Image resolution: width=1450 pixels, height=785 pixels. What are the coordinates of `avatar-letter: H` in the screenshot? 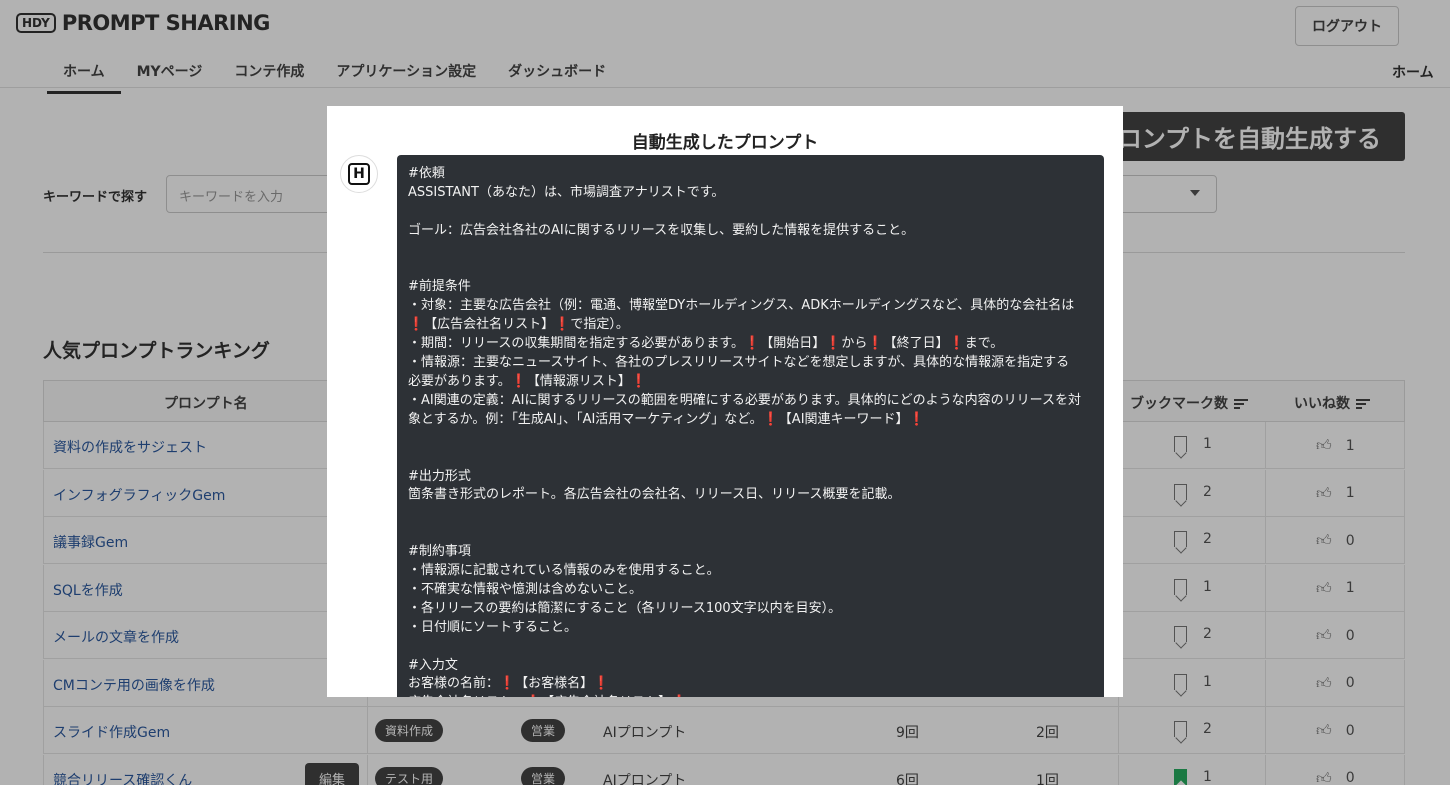 It's located at (359, 174).